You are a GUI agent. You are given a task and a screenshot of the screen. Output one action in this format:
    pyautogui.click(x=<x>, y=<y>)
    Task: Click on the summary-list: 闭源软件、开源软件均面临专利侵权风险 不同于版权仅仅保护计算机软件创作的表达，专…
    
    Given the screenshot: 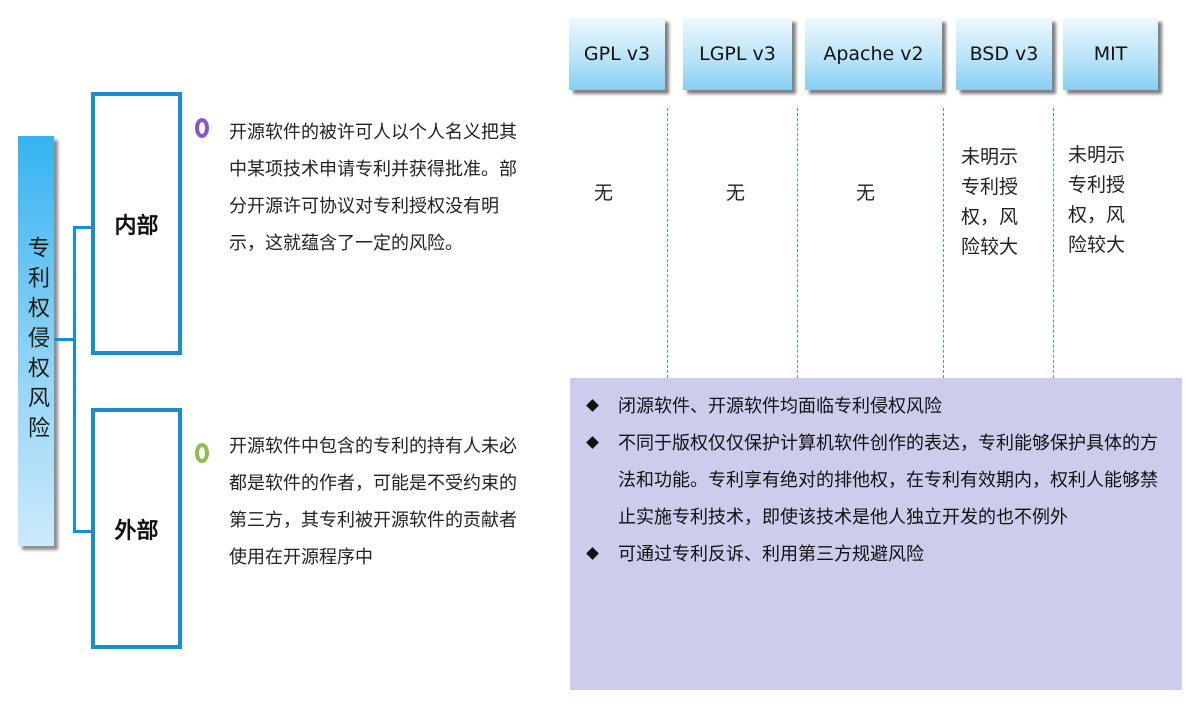 What is the action you would take?
    pyautogui.click(x=876, y=475)
    